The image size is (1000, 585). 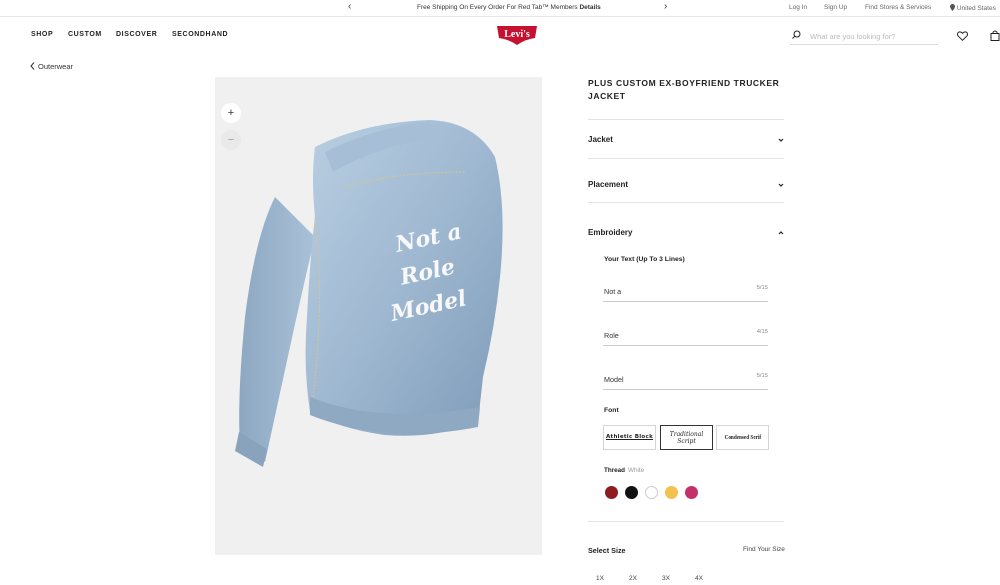 What do you see at coordinates (613, 291) in the screenshot?
I see `embroidery-line-1-value: Not a` at bounding box center [613, 291].